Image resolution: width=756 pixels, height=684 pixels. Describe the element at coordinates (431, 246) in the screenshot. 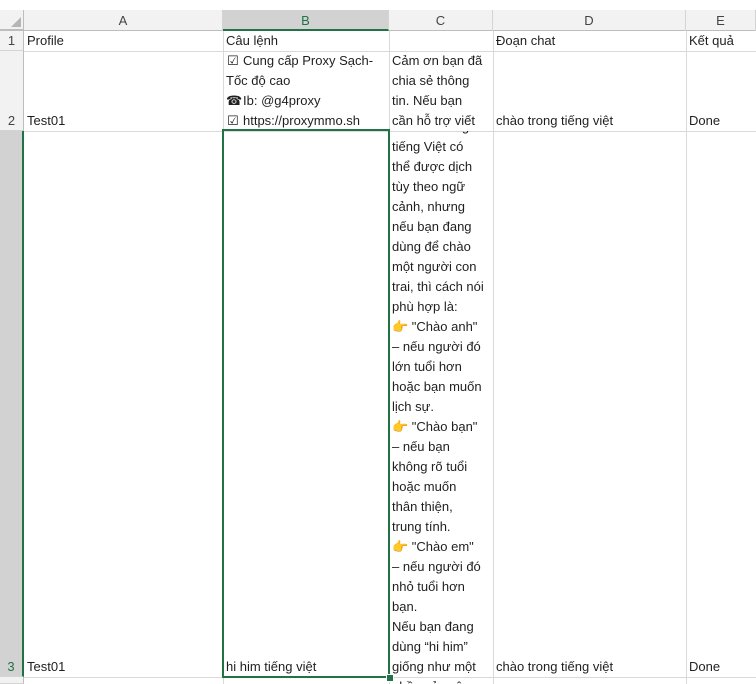

I see `cell-c3-line: dùng để chào` at that location.